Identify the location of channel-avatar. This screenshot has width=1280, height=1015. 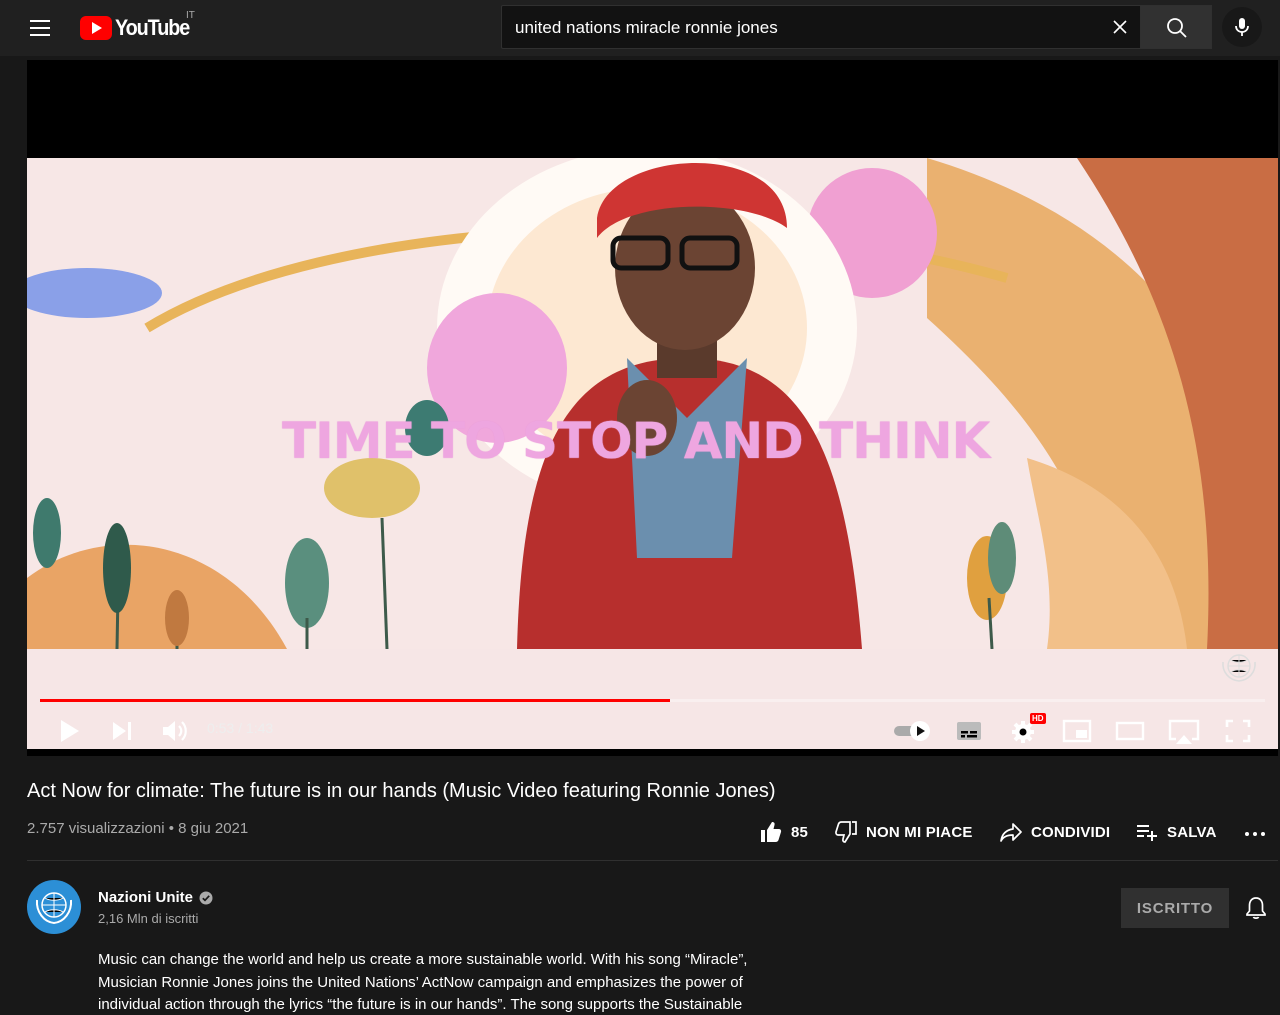
(54, 907).